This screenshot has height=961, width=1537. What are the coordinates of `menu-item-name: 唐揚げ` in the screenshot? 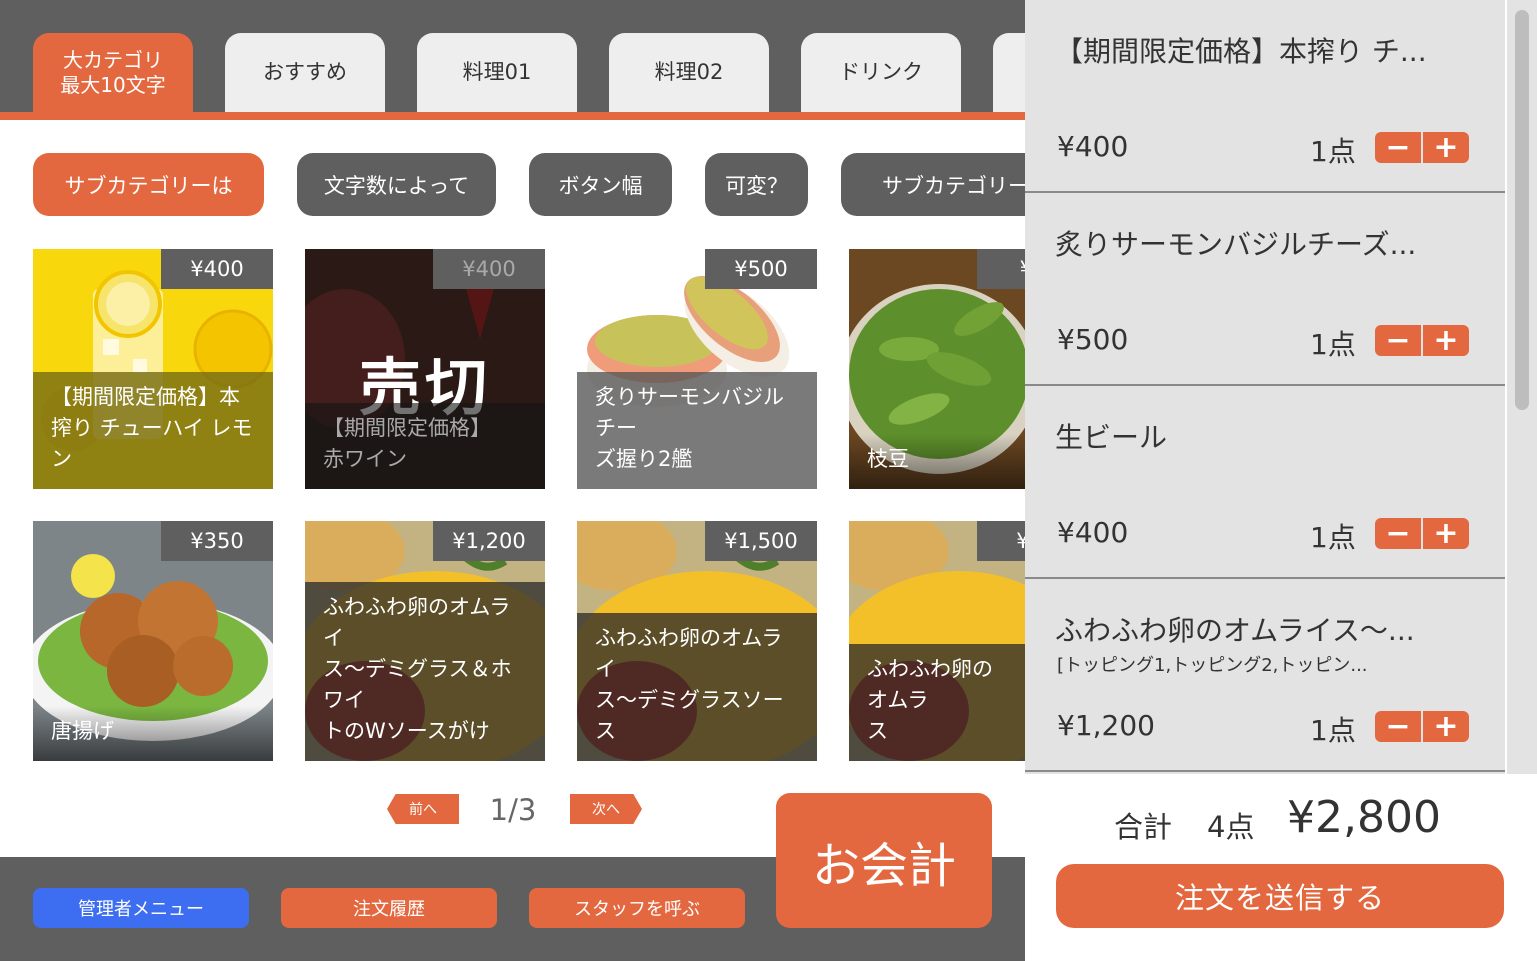 It's located at (153, 733).